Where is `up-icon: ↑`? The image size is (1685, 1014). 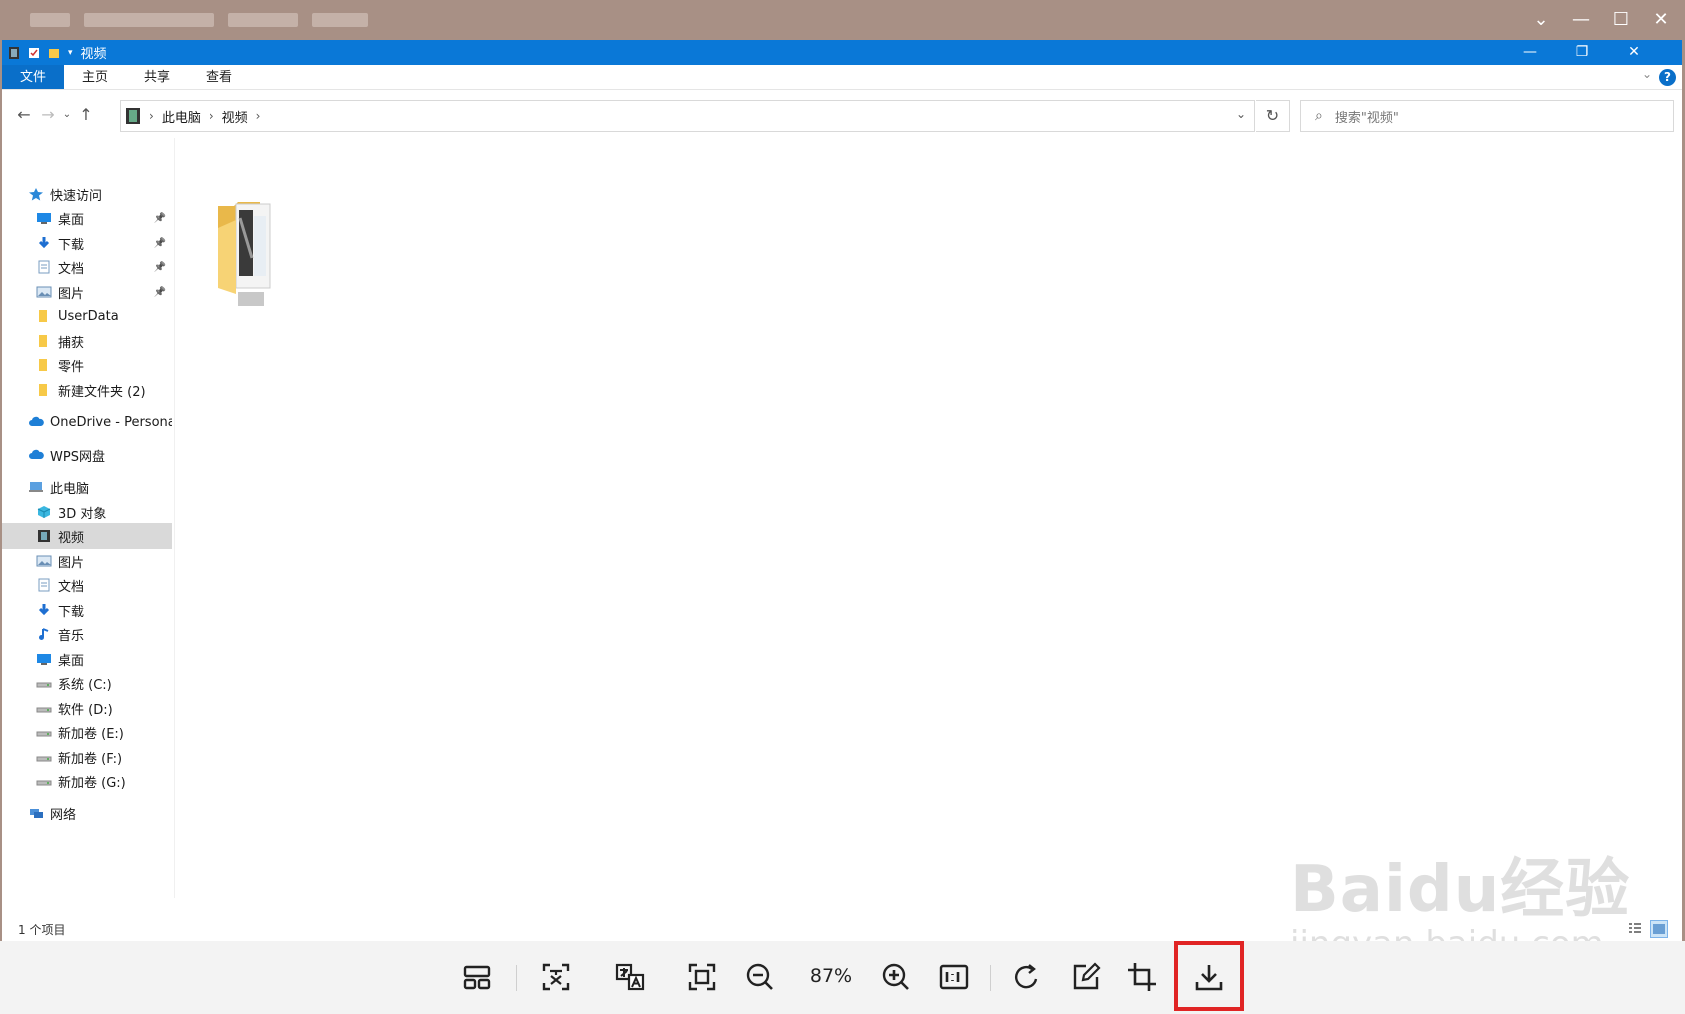 up-icon: ↑ is located at coordinates (86, 114).